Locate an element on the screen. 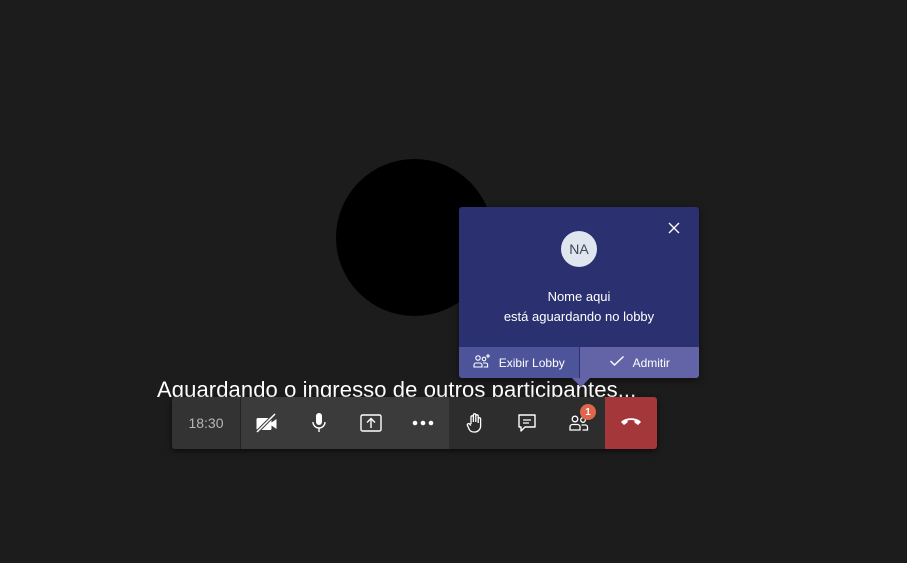 This screenshot has height=563, width=907. lobby-user-avatar: NA is located at coordinates (579, 249).